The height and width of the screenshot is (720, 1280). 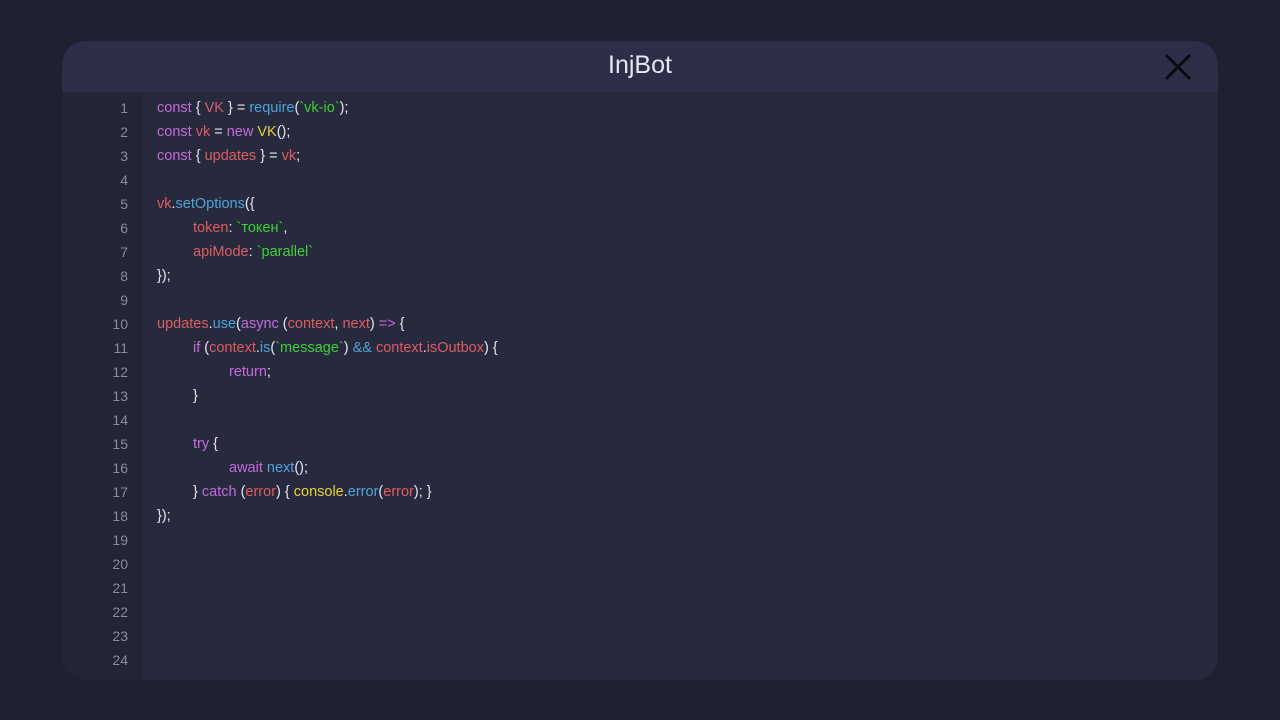 What do you see at coordinates (120, 588) in the screenshot?
I see `line-number: 21` at bounding box center [120, 588].